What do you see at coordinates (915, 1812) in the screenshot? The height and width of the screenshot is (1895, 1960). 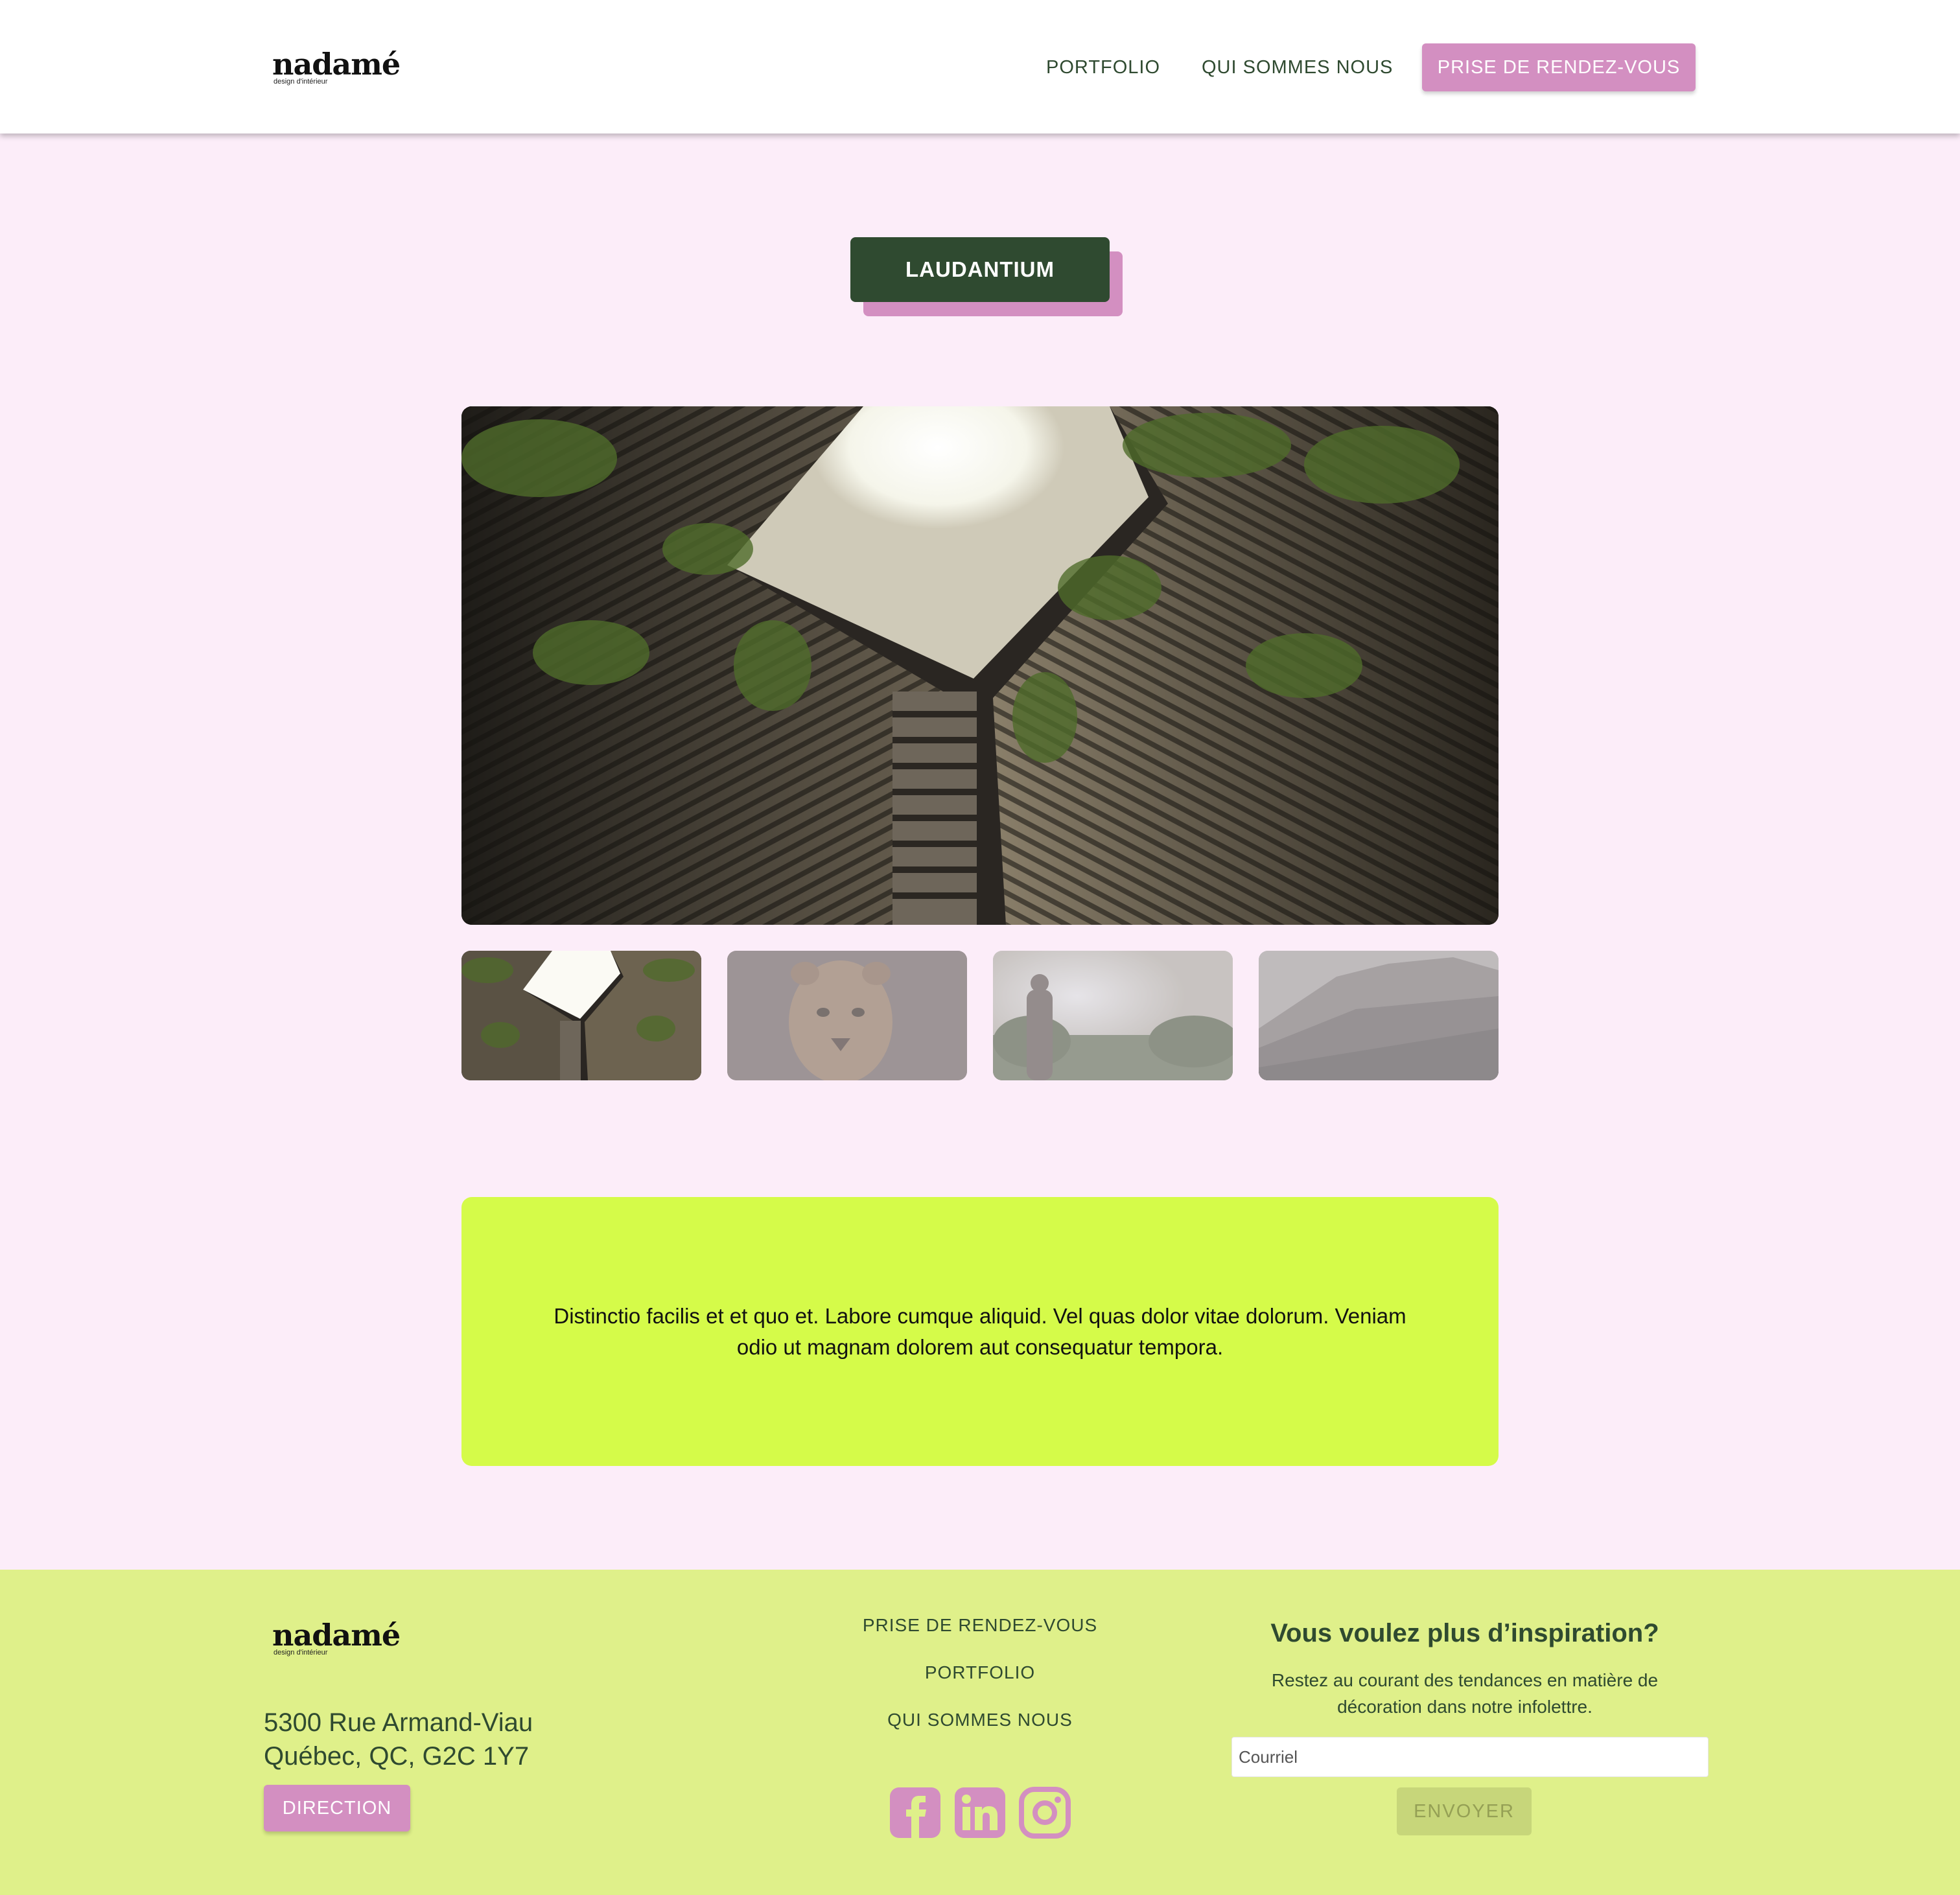 I see `facebook-icon` at bounding box center [915, 1812].